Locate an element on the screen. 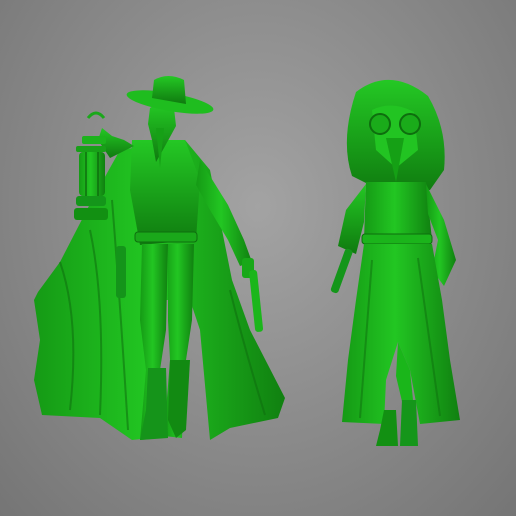 This screenshot has height=516, width=516. woman-right-boot is located at coordinates (409, 423).